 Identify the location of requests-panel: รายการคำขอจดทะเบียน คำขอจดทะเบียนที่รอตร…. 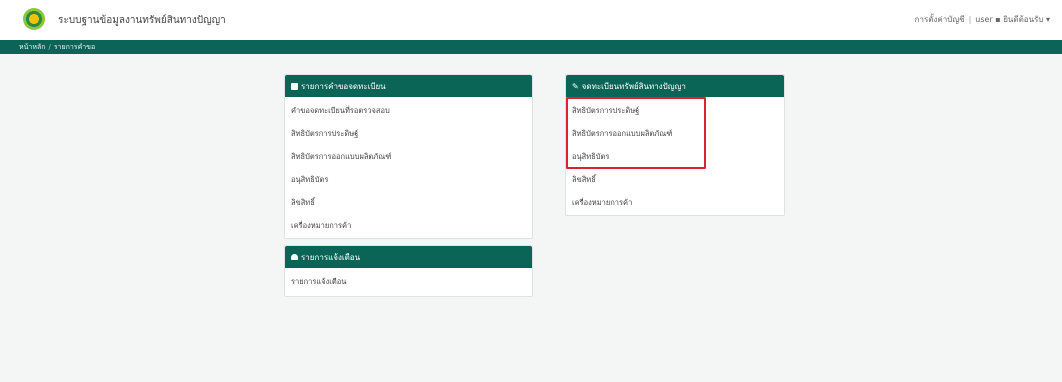
(408, 156).